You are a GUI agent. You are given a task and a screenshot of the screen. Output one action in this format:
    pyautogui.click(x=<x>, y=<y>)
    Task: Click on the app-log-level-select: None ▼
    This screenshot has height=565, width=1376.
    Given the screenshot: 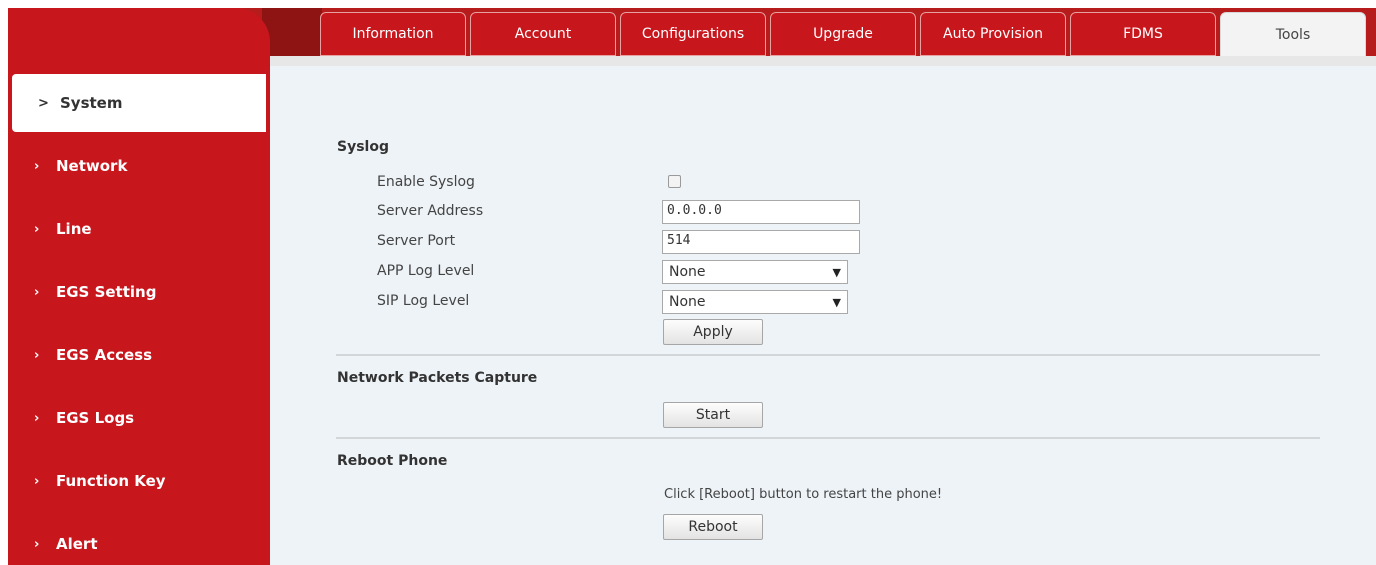 What is the action you would take?
    pyautogui.click(x=755, y=272)
    